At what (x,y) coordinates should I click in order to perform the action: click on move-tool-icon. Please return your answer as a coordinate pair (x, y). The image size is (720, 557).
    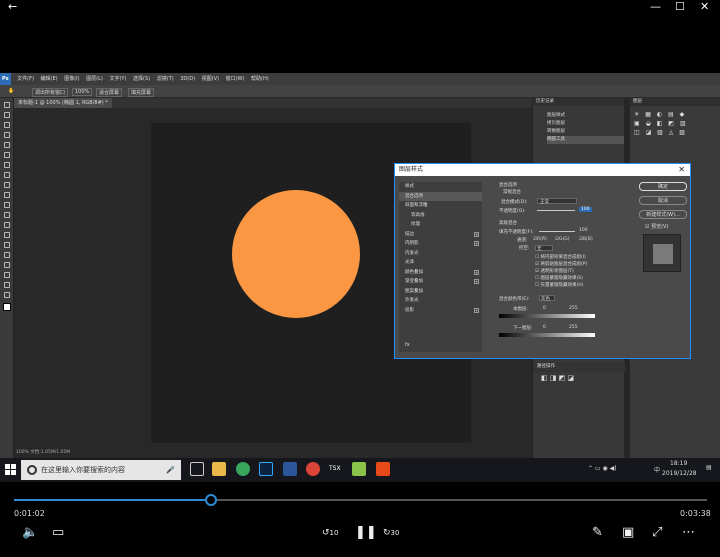
    Looking at the image, I should click on (6, 105).